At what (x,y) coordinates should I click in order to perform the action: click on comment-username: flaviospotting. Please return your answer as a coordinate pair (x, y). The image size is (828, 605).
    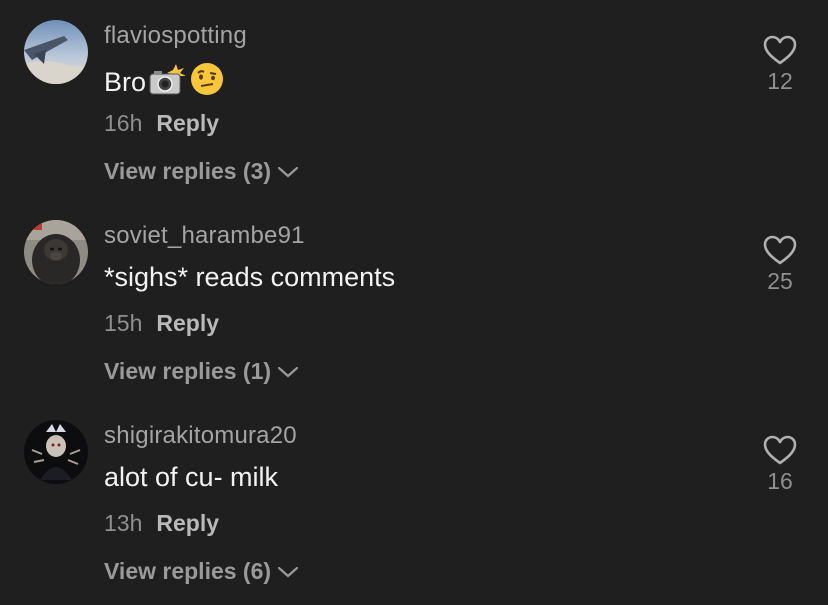
    Looking at the image, I should click on (175, 36).